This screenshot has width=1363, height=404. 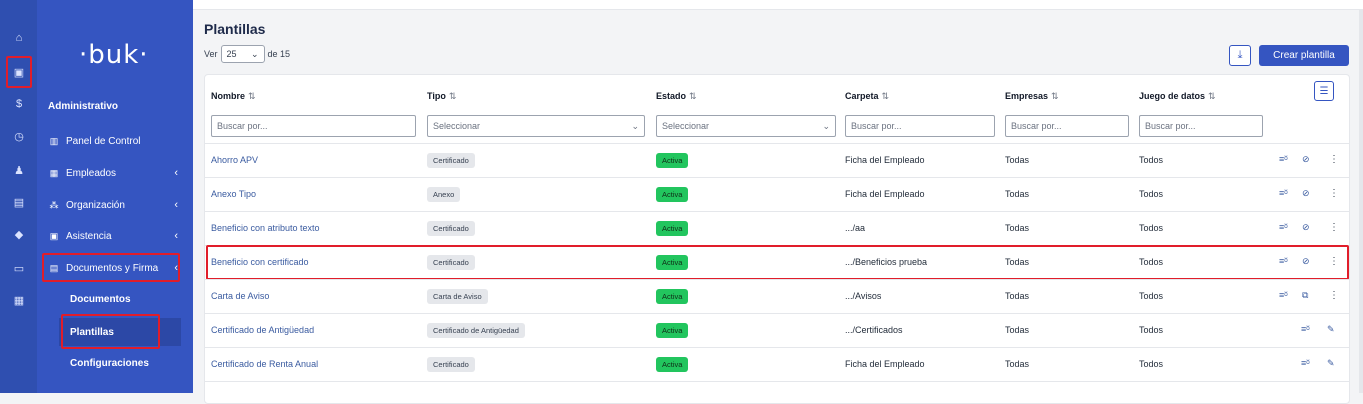 What do you see at coordinates (1304, 55) in the screenshot?
I see `create-template-button: Crear plantilla` at bounding box center [1304, 55].